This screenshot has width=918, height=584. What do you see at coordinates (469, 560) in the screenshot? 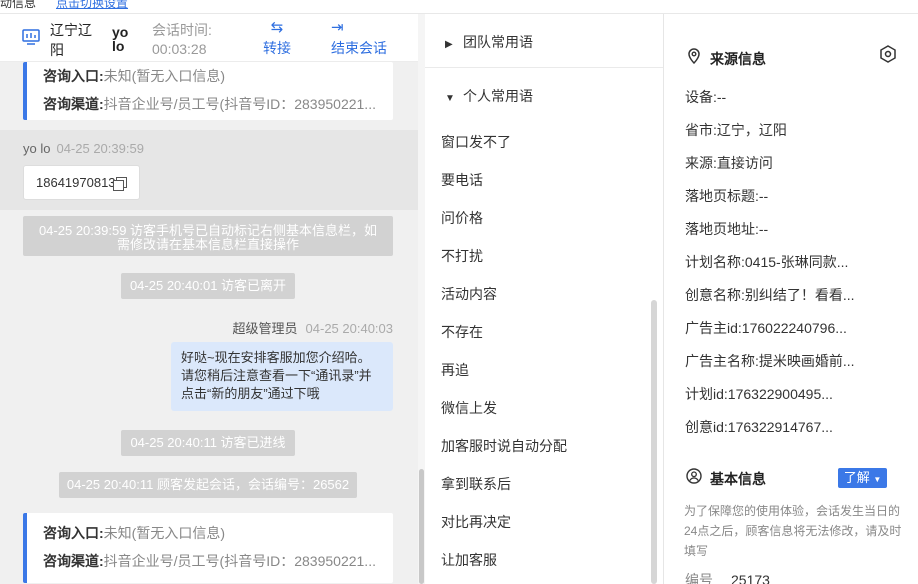
I see `phrase-item: 让加客服` at bounding box center [469, 560].